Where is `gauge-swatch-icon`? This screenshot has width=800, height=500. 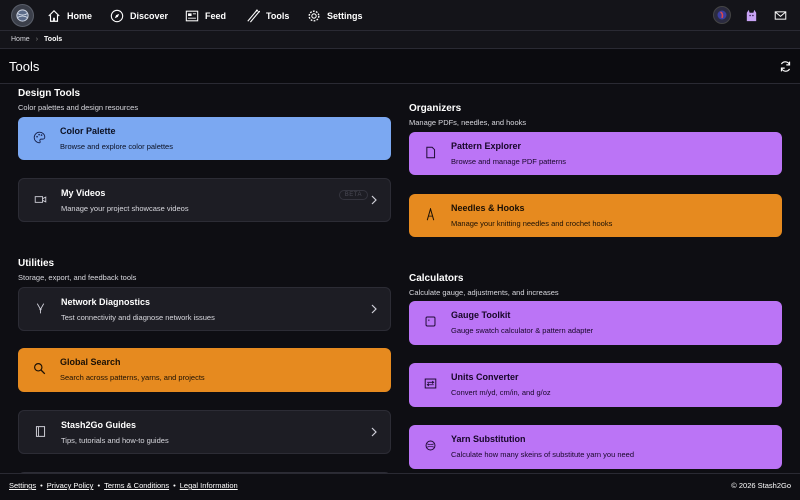 gauge-swatch-icon is located at coordinates (430, 321).